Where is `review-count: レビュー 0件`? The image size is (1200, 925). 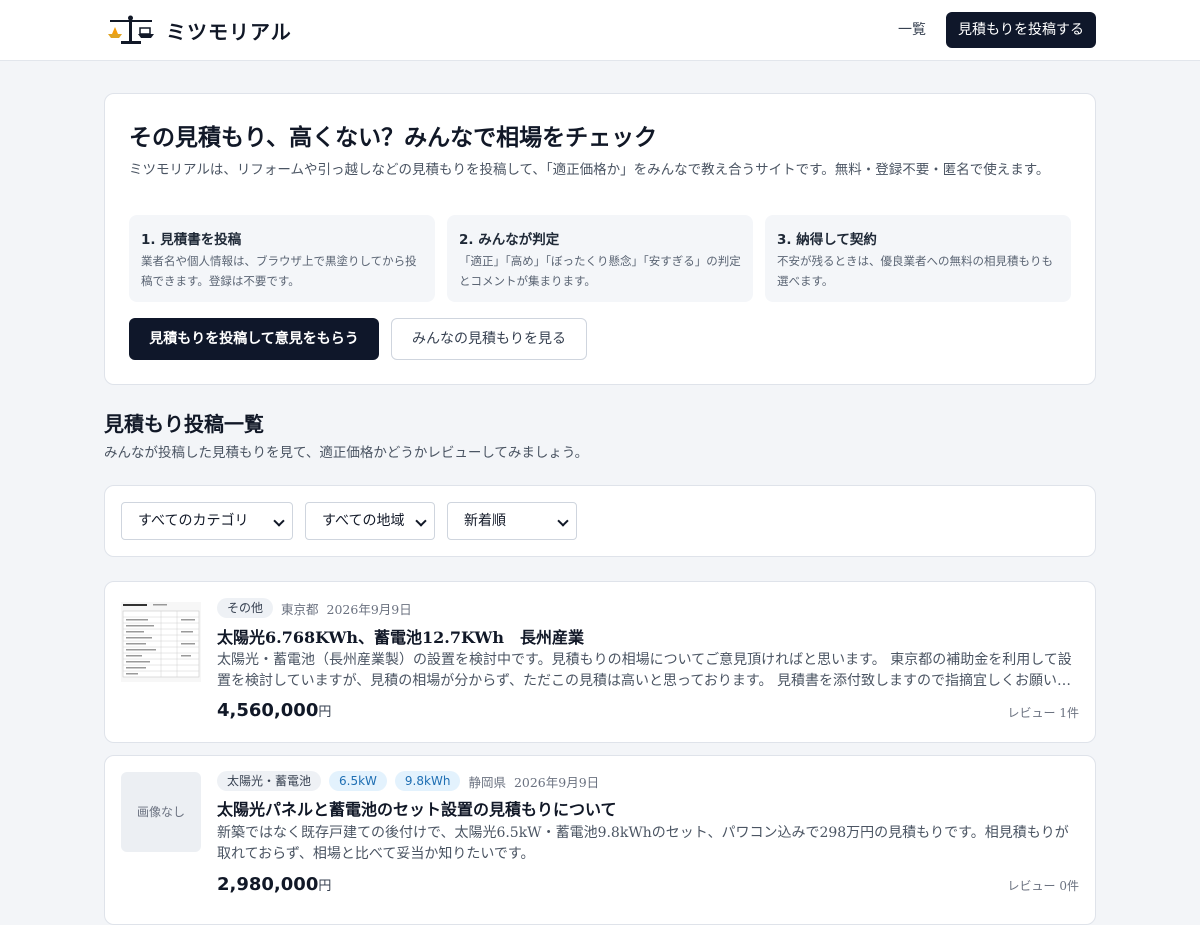
review-count: レビュー 0件 is located at coordinates (1043, 886).